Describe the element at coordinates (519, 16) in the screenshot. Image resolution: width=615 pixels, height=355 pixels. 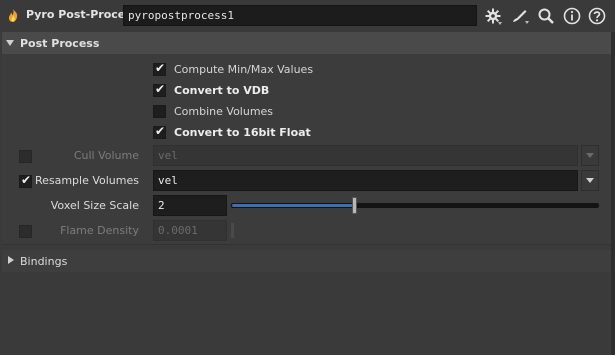
I see `brush-icon` at that location.